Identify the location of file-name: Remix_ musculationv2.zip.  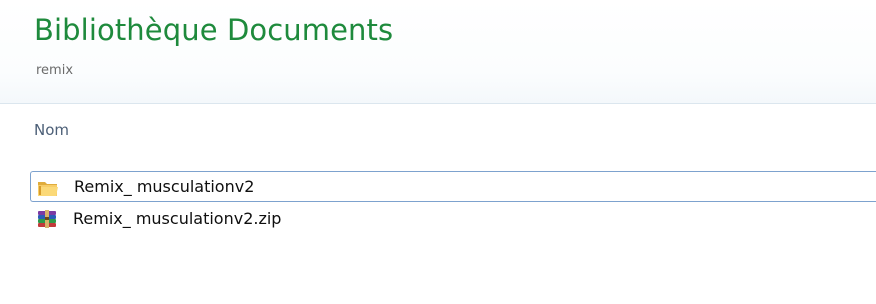
(177, 218).